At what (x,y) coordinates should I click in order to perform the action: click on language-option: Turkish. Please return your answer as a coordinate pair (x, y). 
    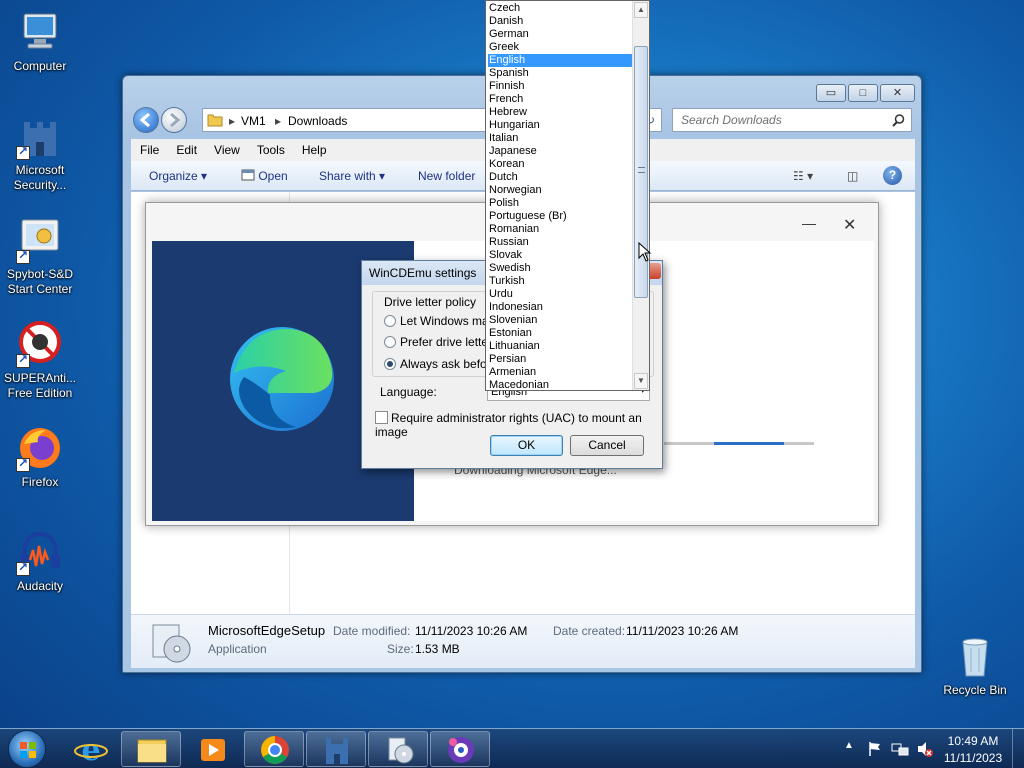
    Looking at the image, I should click on (560, 281).